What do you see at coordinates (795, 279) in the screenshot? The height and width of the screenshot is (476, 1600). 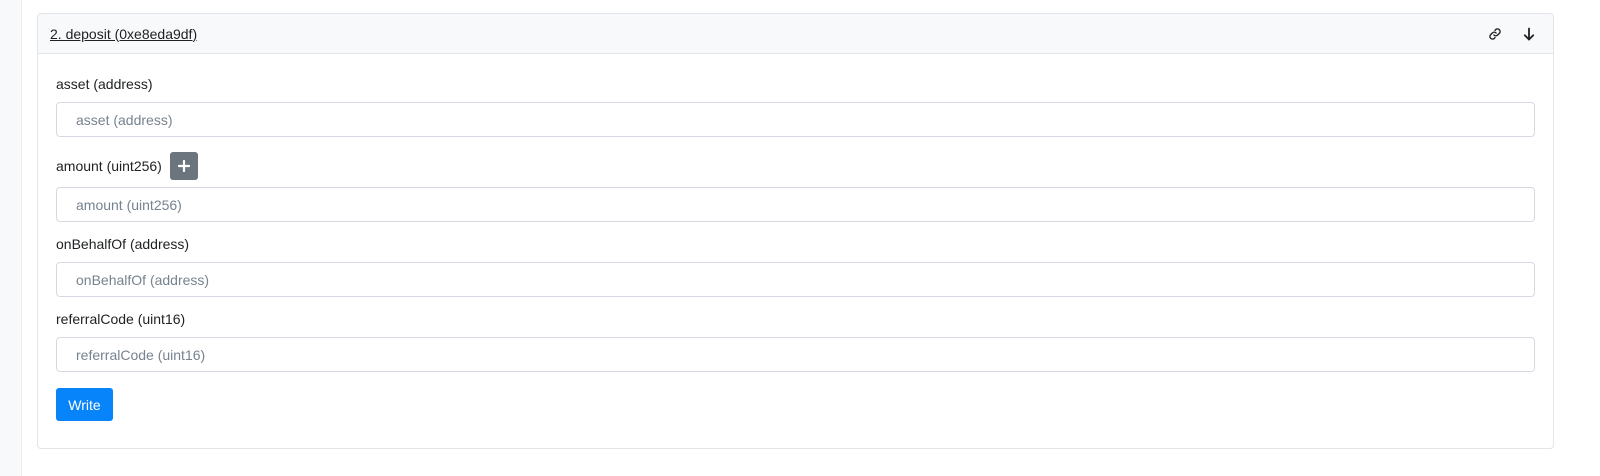 I see `onbehalfof-input` at bounding box center [795, 279].